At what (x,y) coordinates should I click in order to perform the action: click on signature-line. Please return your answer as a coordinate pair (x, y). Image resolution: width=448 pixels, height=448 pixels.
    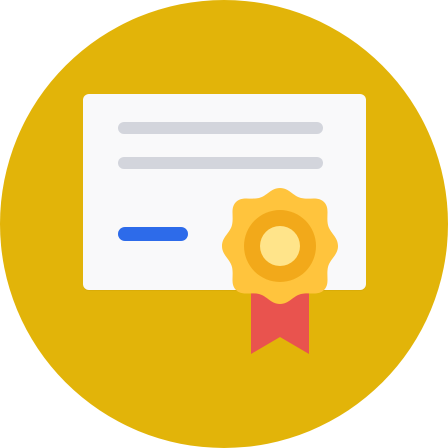
    Looking at the image, I should click on (153, 234).